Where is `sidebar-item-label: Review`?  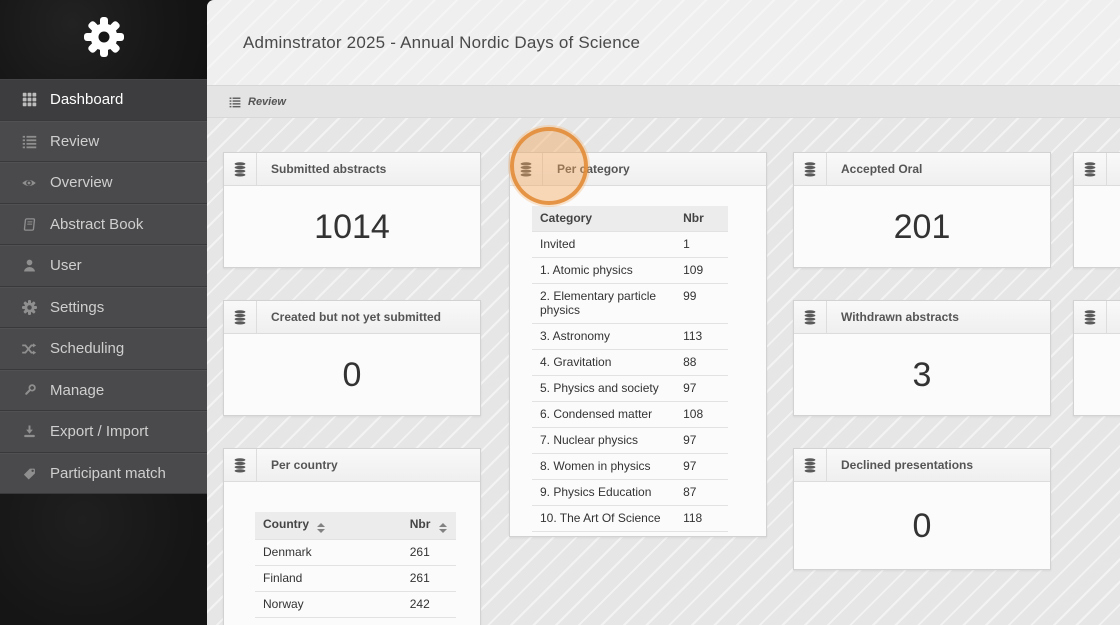
sidebar-item-label: Review is located at coordinates (75, 141).